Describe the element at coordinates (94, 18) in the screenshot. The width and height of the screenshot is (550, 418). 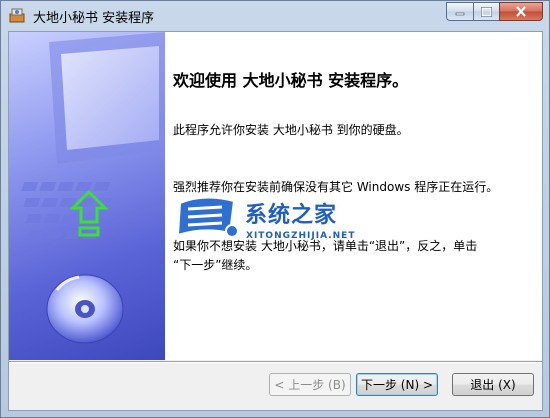
I see `window-title: 大地小秘书 安装程序` at that location.